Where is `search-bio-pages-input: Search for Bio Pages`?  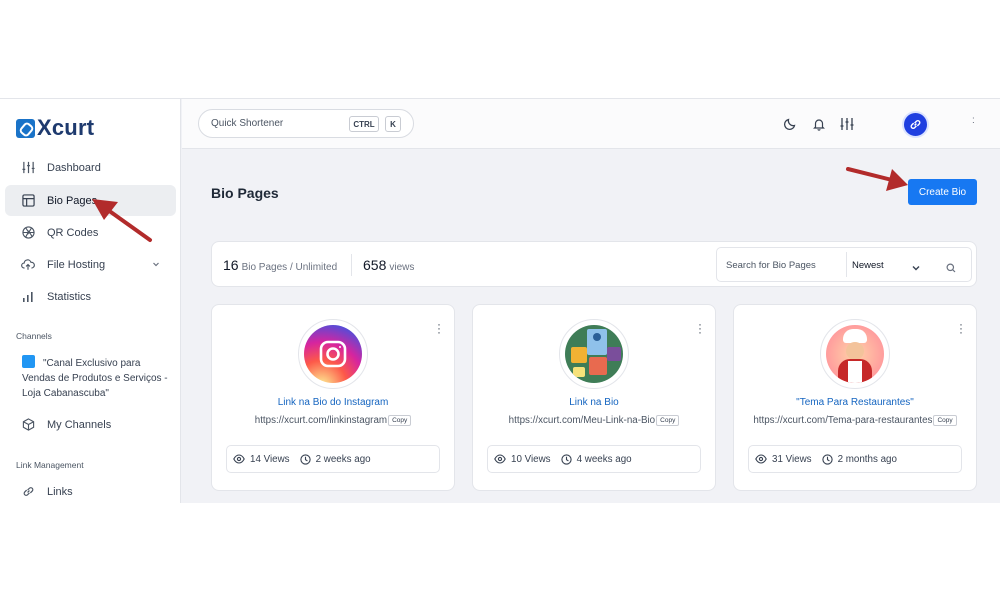 search-bio-pages-input: Search for Bio Pages is located at coordinates (771, 265).